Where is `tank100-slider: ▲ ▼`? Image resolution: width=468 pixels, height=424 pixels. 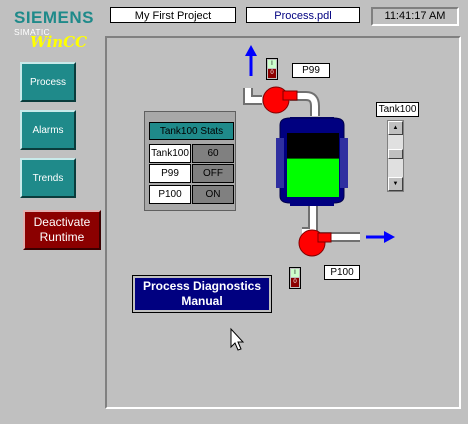 tank100-slider: ▲ ▼ is located at coordinates (395, 156).